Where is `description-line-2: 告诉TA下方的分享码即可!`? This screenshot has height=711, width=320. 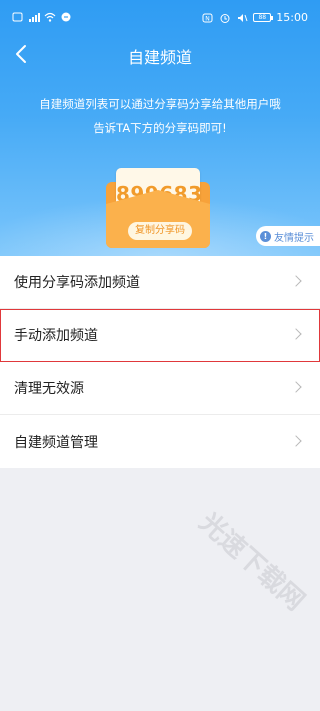
description-line-2: 告诉TA下方的分享码即可! is located at coordinates (160, 128).